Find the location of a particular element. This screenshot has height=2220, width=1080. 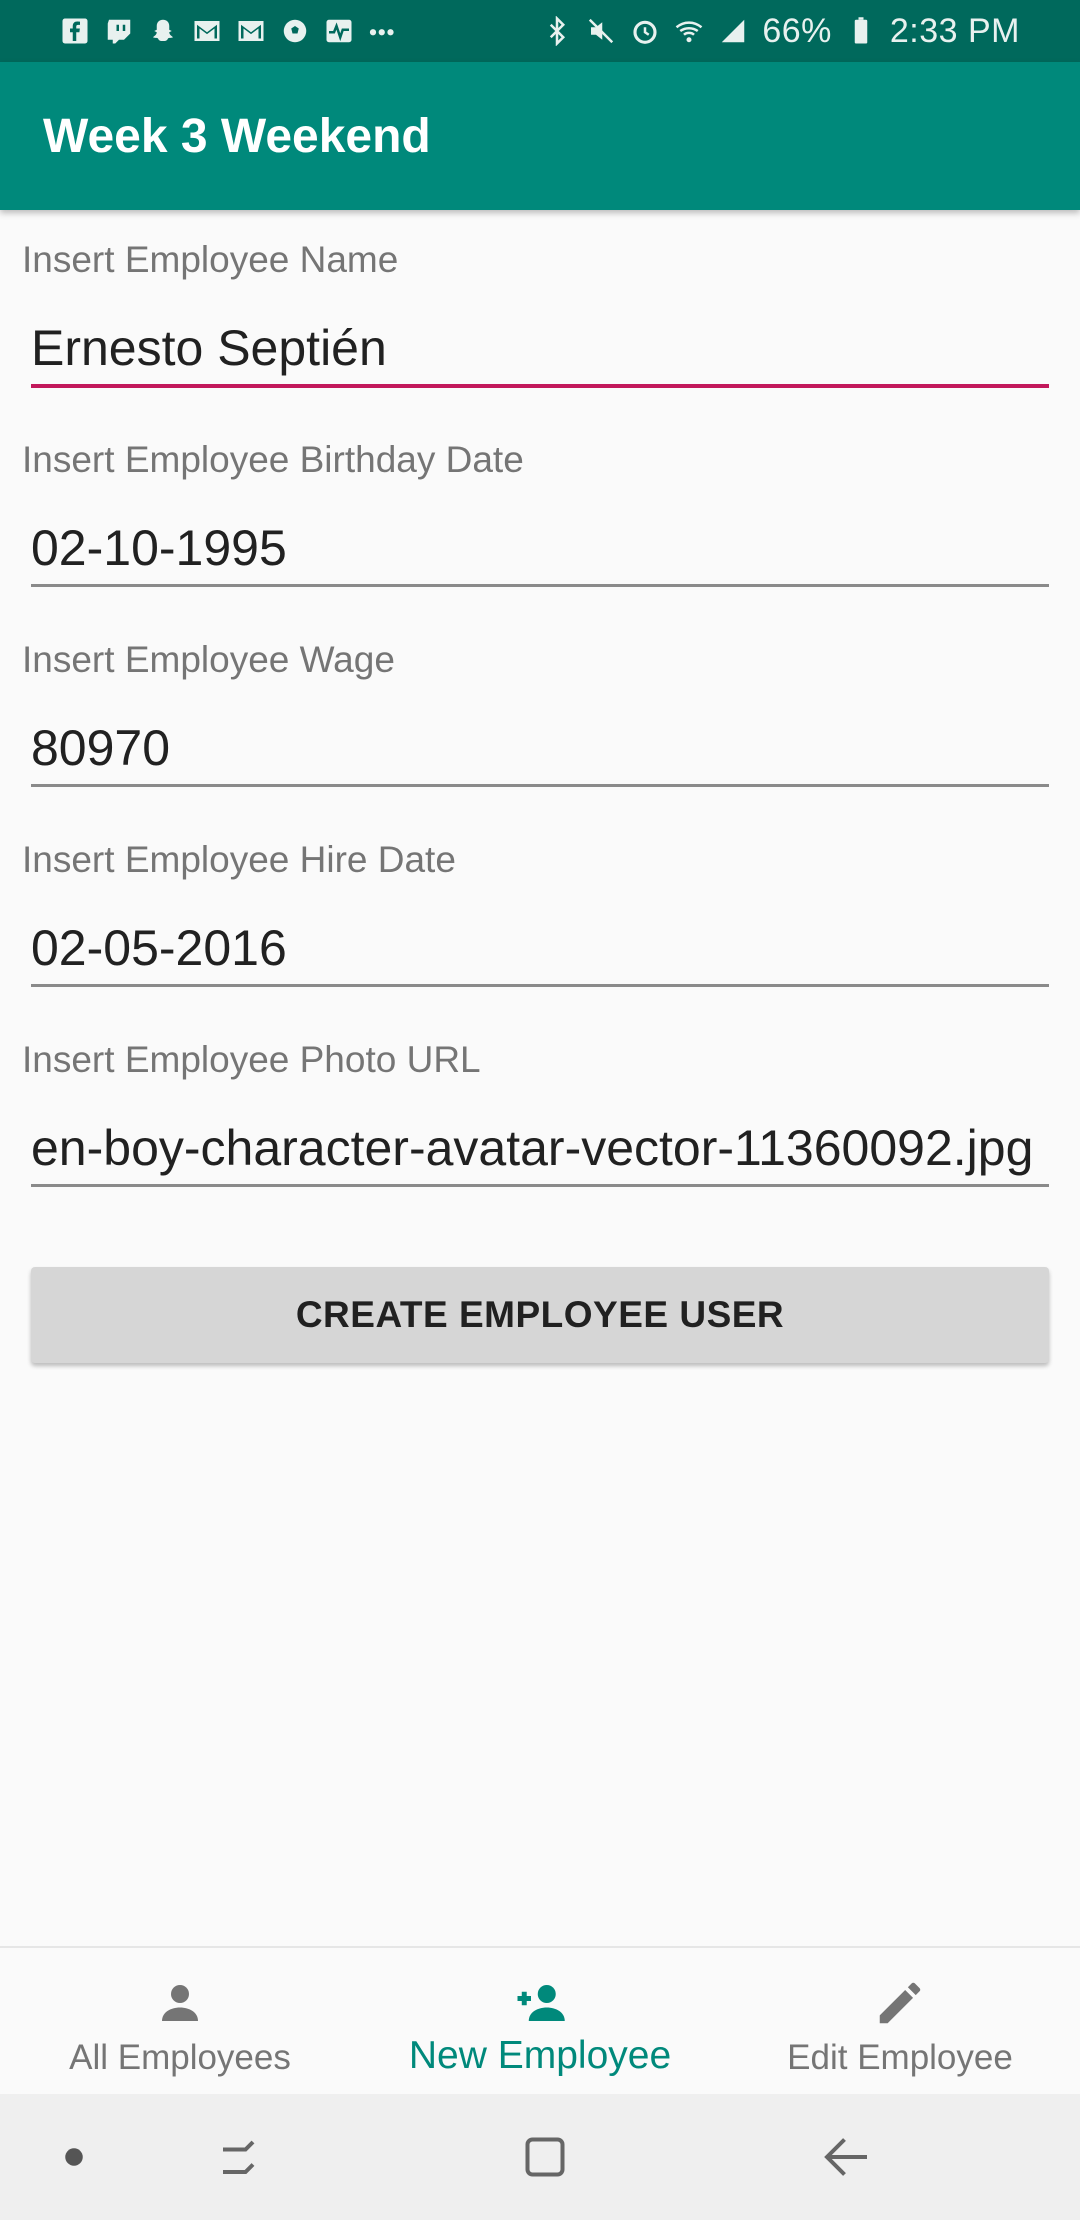

alarm-icon is located at coordinates (645, 31).